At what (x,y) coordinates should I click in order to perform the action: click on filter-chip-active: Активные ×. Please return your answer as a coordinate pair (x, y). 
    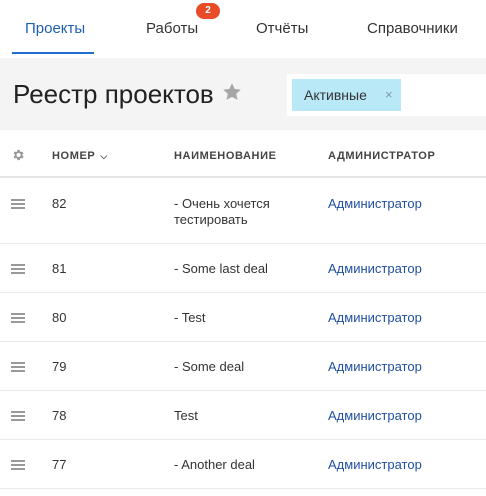
    Looking at the image, I should click on (346, 95).